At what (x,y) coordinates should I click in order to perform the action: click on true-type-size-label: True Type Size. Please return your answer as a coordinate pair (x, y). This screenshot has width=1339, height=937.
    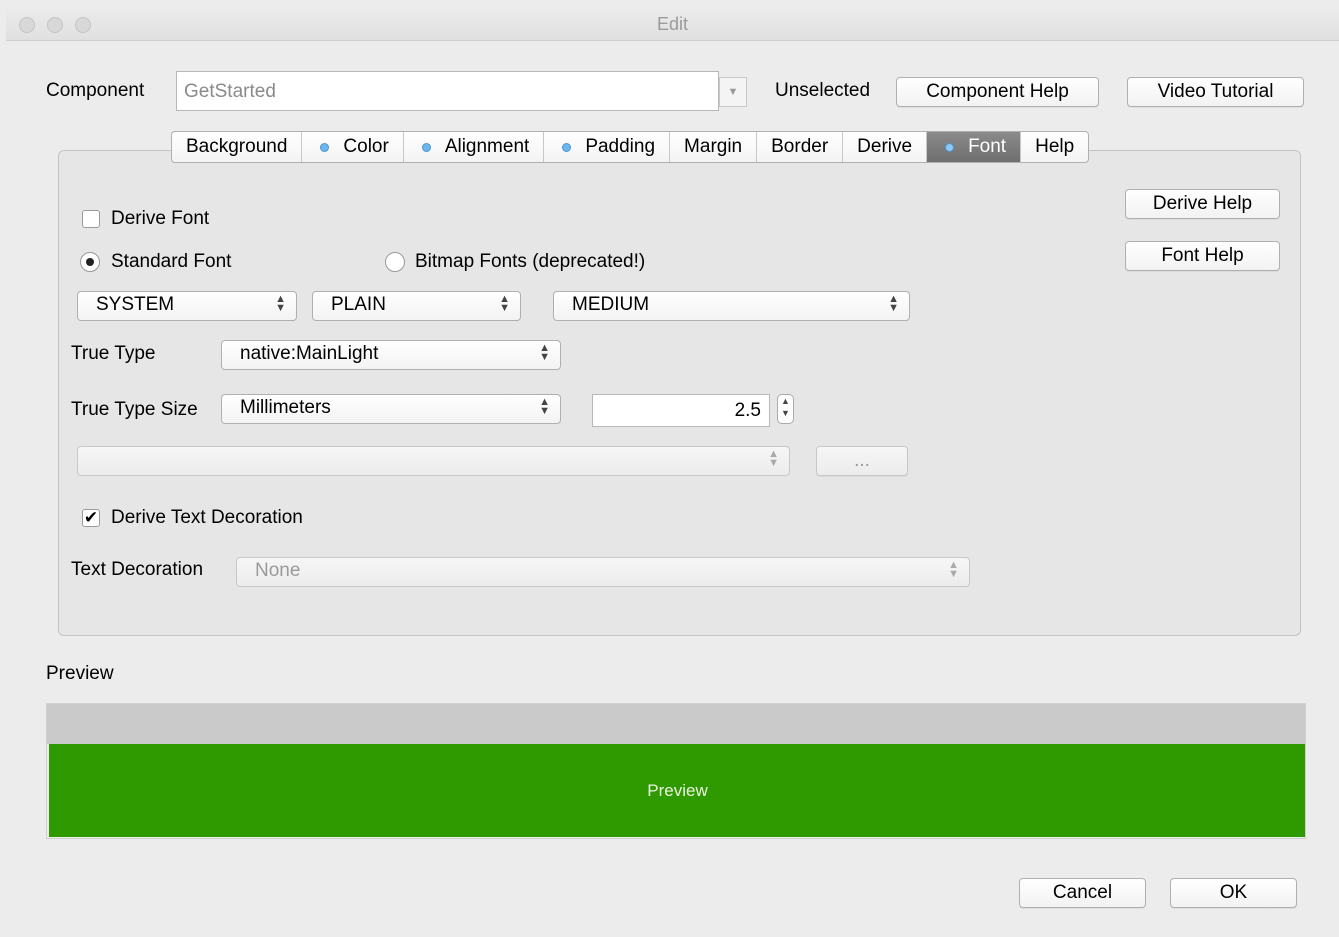
    Looking at the image, I should click on (134, 409).